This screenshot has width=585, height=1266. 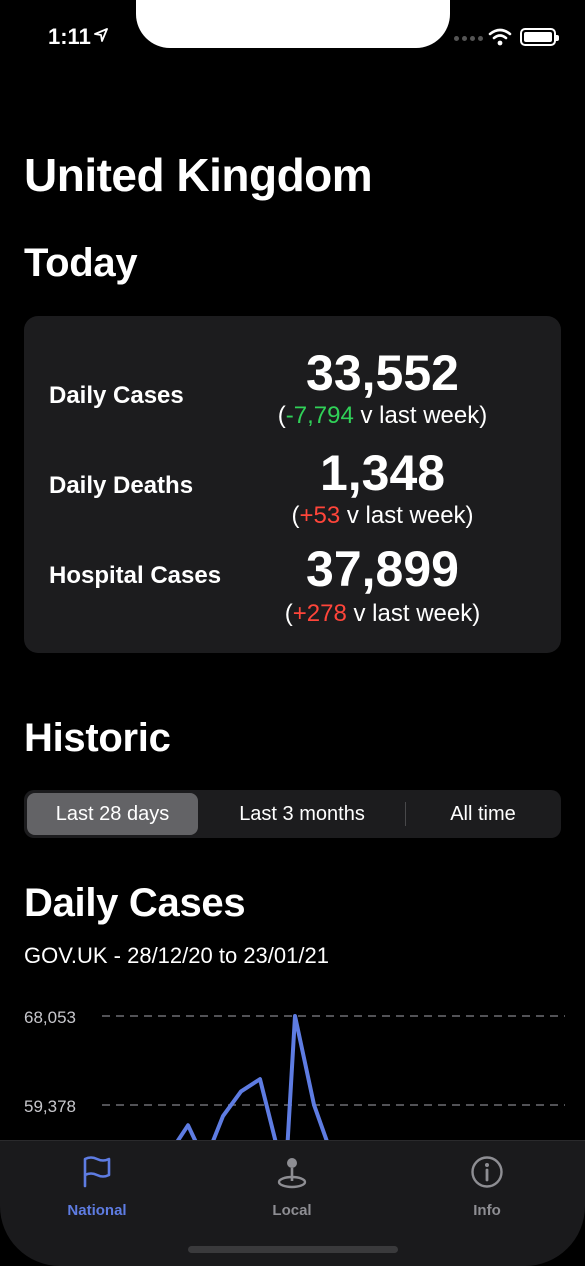 I want to click on delta-value: +53, so click(x=320, y=515).